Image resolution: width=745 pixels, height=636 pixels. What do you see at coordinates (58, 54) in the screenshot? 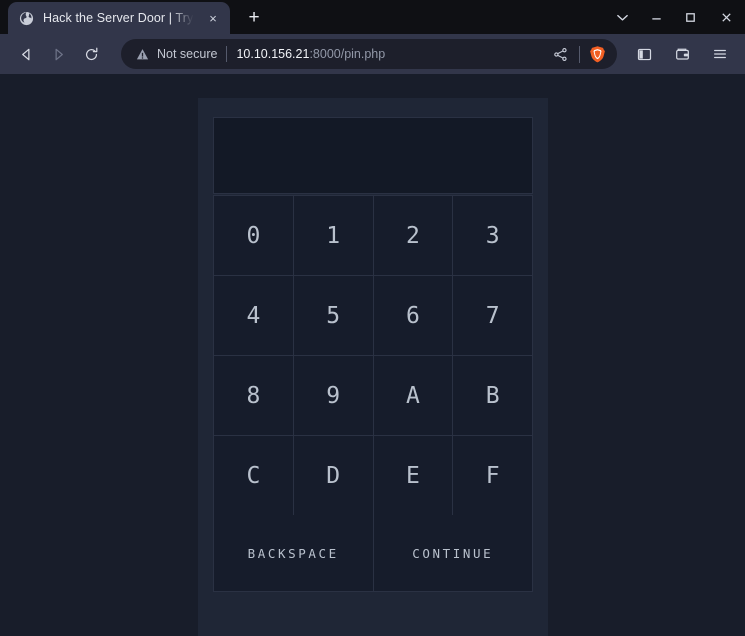
I see `forward-arrow-icon` at bounding box center [58, 54].